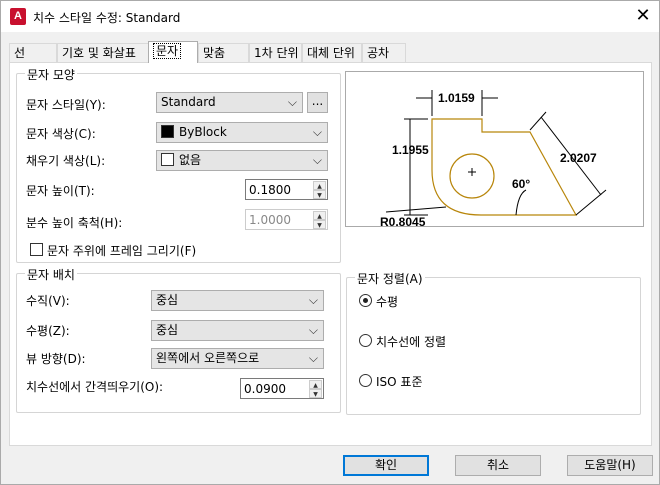 This screenshot has width=660, height=485. What do you see at coordinates (121, 250) in the screenshot?
I see `draw-frame-label: 문자 주위에 프레임 그리기(F)` at bounding box center [121, 250].